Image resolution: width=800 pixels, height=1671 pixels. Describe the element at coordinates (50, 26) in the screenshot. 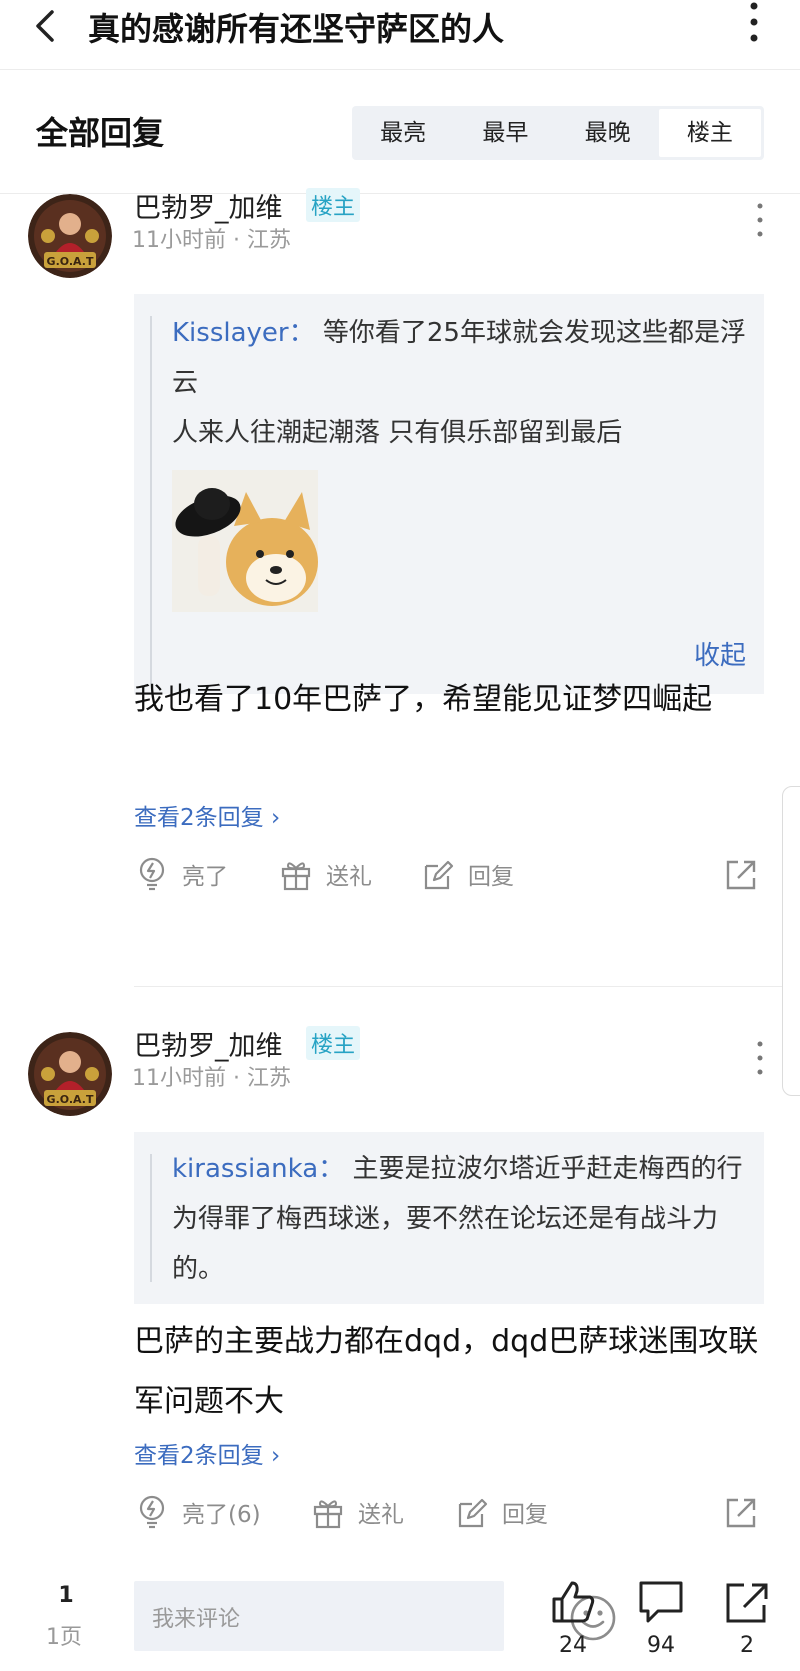

I see `back-arrow-icon` at that location.